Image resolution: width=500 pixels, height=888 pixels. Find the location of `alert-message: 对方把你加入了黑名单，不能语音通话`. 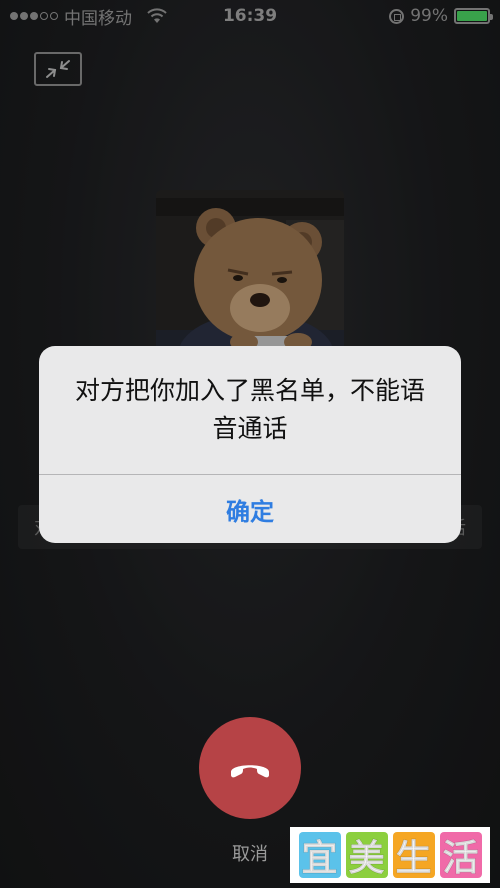

alert-message: 对方把你加入了黑名单，不能语音通话 is located at coordinates (249, 409).